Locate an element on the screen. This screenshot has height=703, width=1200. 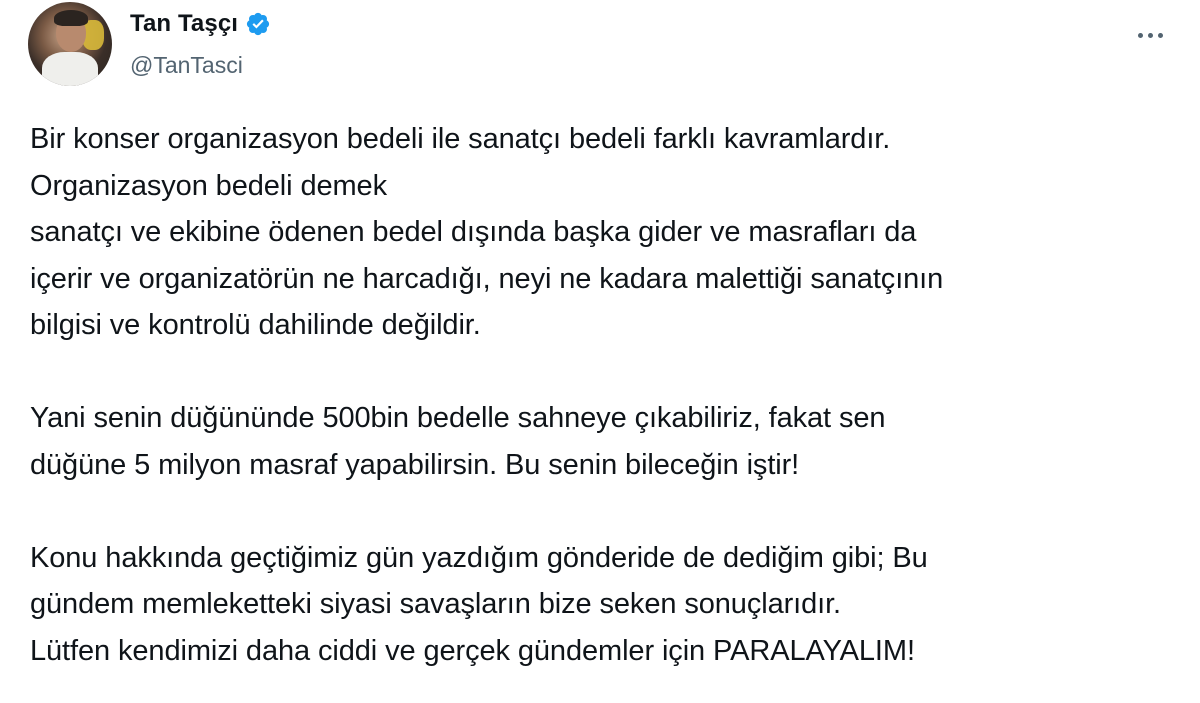
author-handle: @TanTasci is located at coordinates (186, 65).